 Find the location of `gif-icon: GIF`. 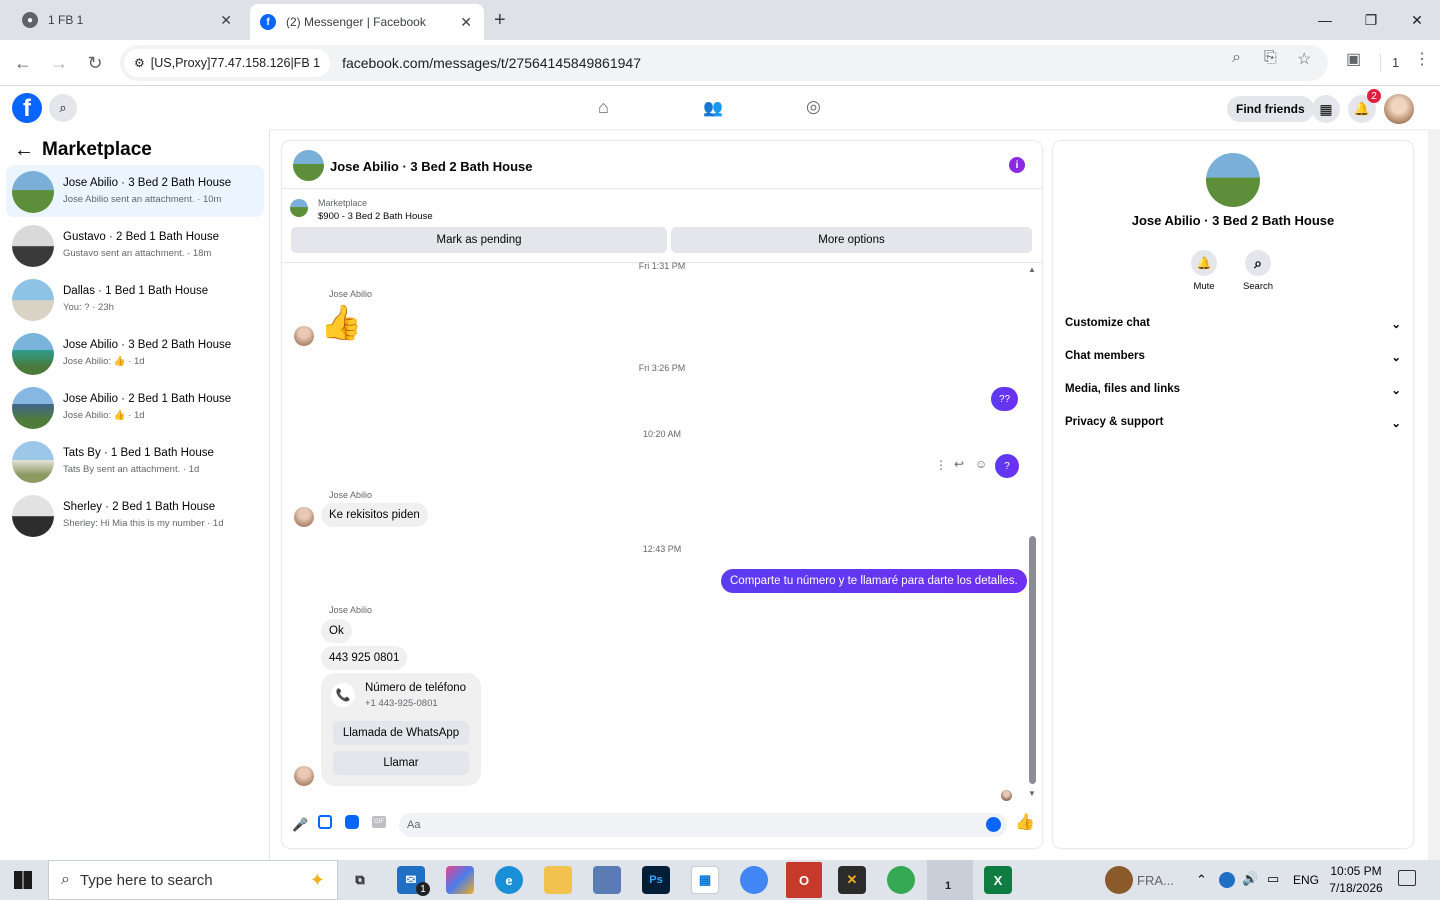

gif-icon: GIF is located at coordinates (379, 822).